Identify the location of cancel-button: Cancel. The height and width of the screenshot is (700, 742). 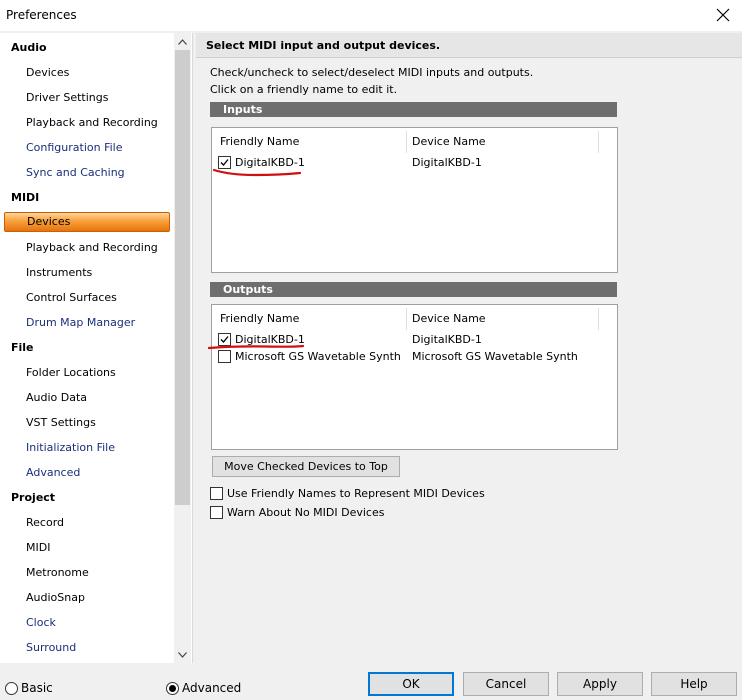
(506, 684).